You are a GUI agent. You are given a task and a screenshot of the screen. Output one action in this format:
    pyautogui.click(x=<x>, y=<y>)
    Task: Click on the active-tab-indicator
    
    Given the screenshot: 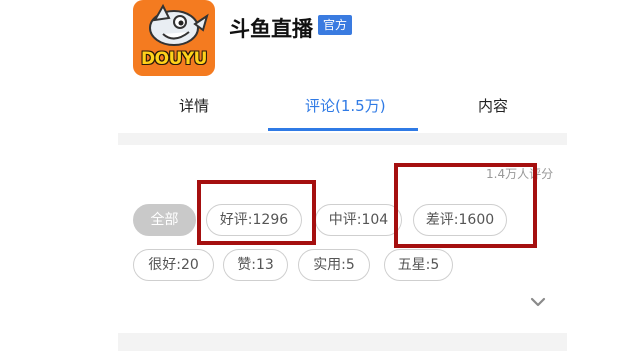 What is the action you would take?
    pyautogui.click(x=343, y=129)
    